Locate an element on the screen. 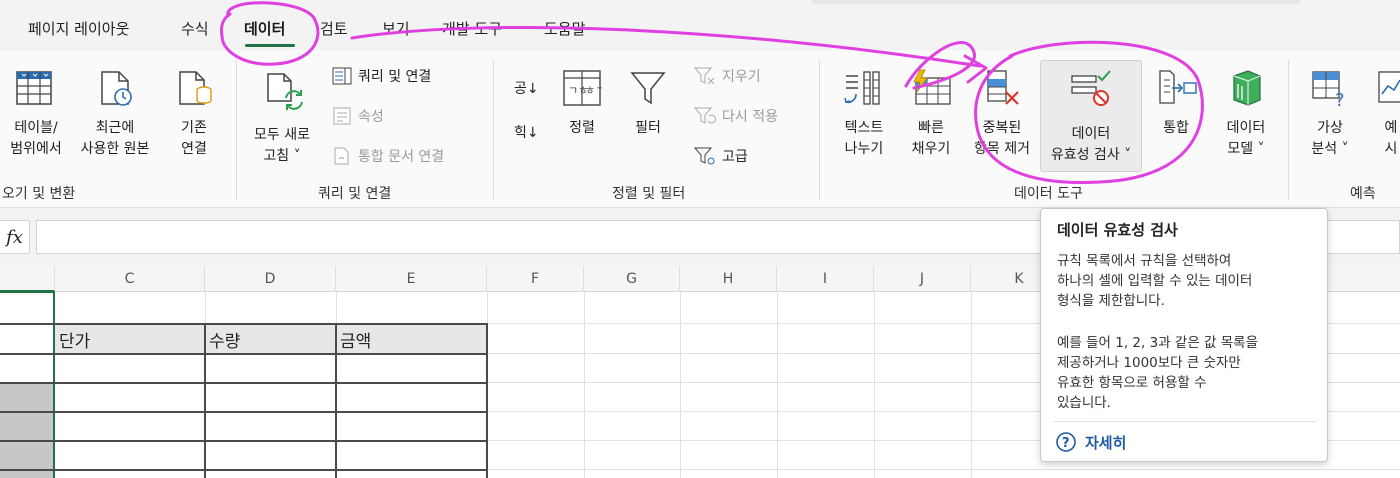  group-sort-filter-label: 정렬 및 필터 is located at coordinates (649, 194).